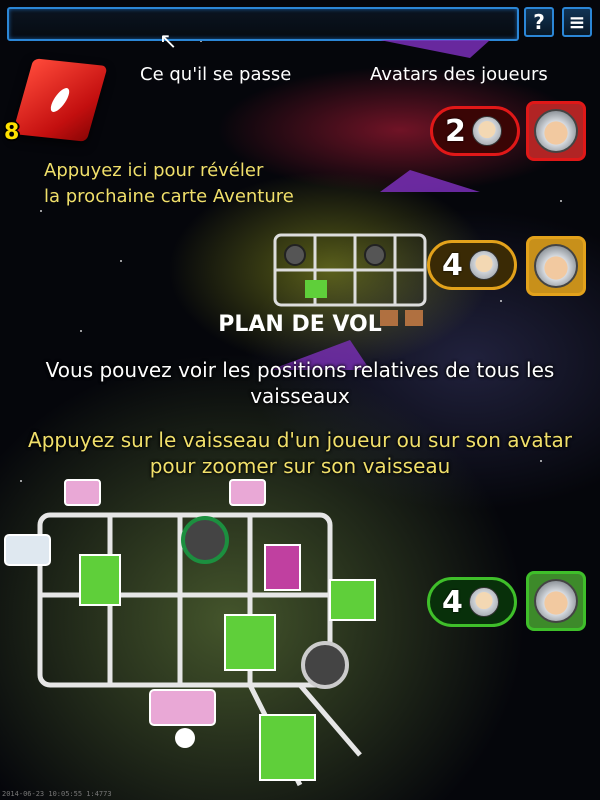 The width and height of the screenshot is (600, 800). I want to click on player-position-bubble-yellow: 4, so click(472, 265).